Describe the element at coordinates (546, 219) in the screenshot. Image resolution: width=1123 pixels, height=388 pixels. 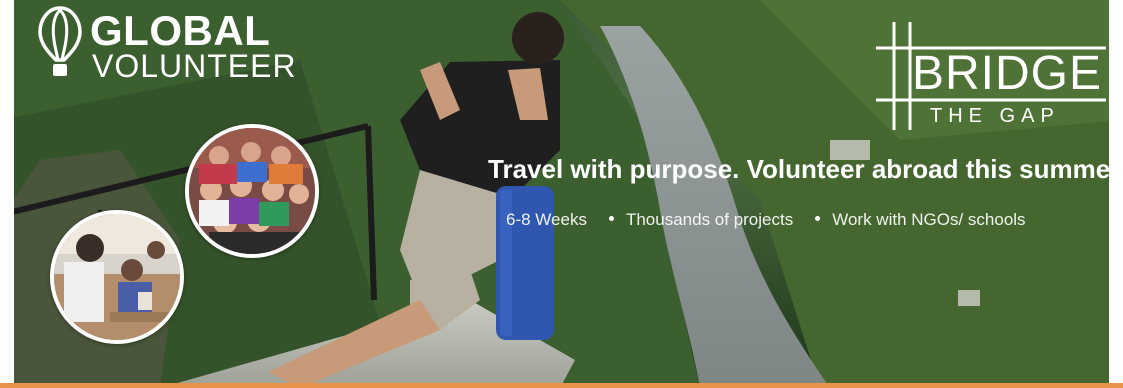
I see `feature-duration: 6-8 Weeks` at that location.